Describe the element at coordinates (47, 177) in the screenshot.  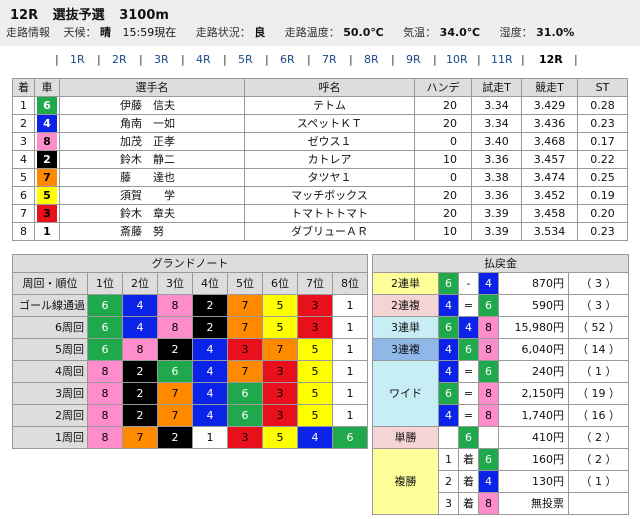
I see `car-number: 7` at that location.